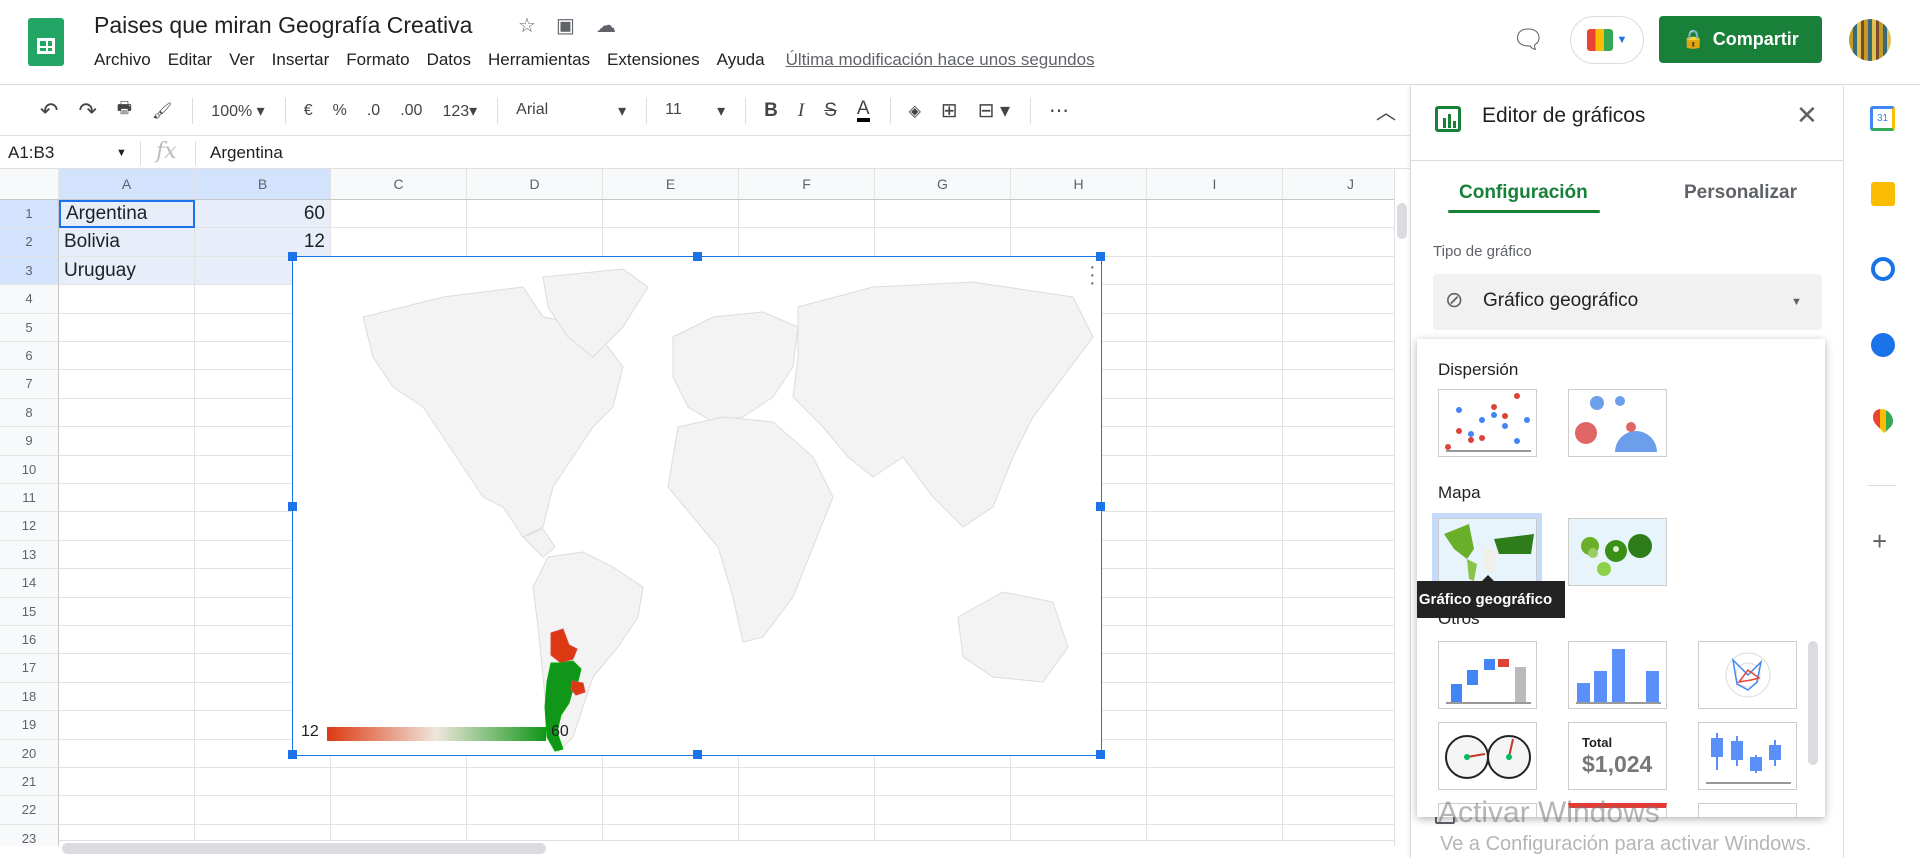 The image size is (1920, 858). I want to click on column-header-j: J, so click(1338, 184).